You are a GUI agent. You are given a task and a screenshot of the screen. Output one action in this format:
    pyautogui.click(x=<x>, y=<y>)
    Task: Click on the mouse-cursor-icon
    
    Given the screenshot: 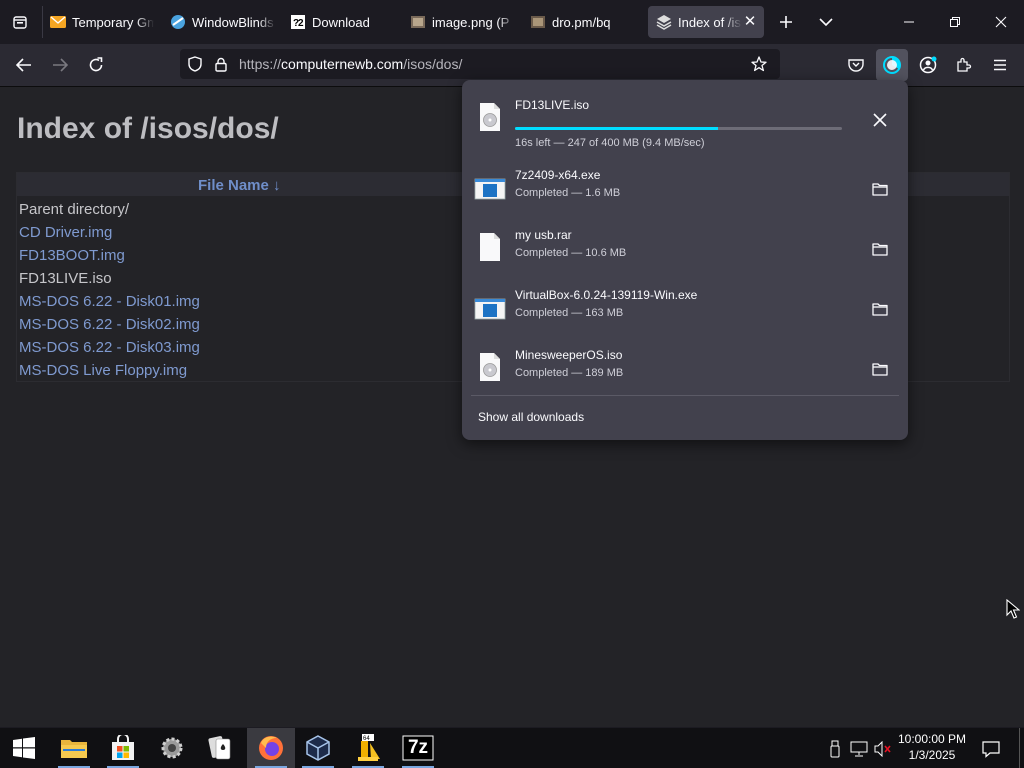 What is the action you would take?
    pyautogui.click(x=1013, y=609)
    